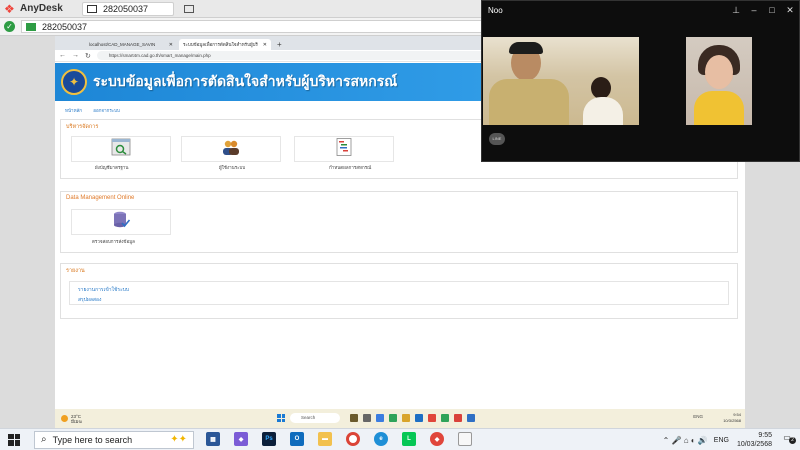 This screenshot has height=450, width=800. What do you see at coordinates (279, 45) in the screenshot?
I see `new-tab-icon: +` at bounding box center [279, 45].